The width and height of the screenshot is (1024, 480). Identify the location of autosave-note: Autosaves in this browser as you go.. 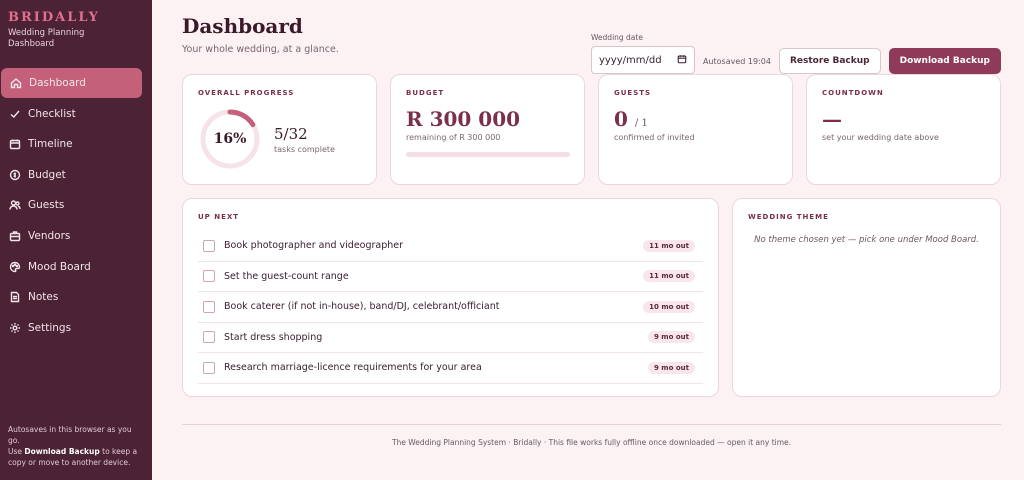
(70, 435).